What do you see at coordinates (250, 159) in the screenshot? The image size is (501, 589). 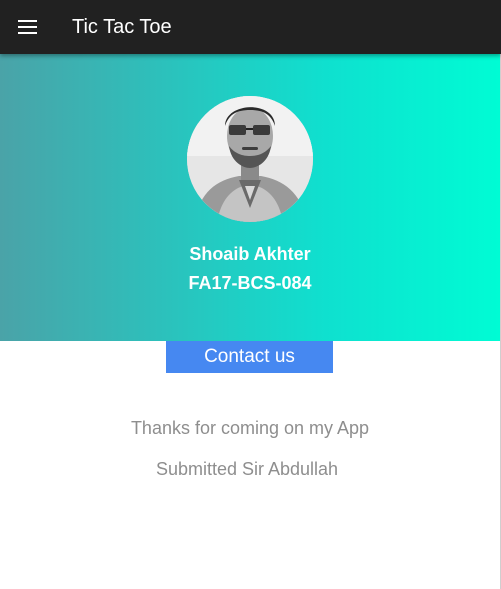 I see `profile-avatar` at bounding box center [250, 159].